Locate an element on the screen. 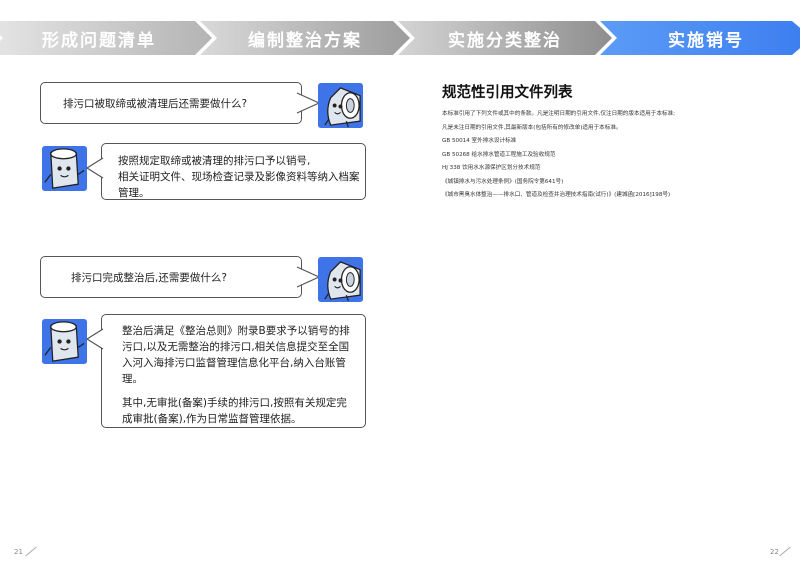  step-banner: 形成问题清单 编制整治方案 实施分类整治 实施销号 is located at coordinates (400, 38).